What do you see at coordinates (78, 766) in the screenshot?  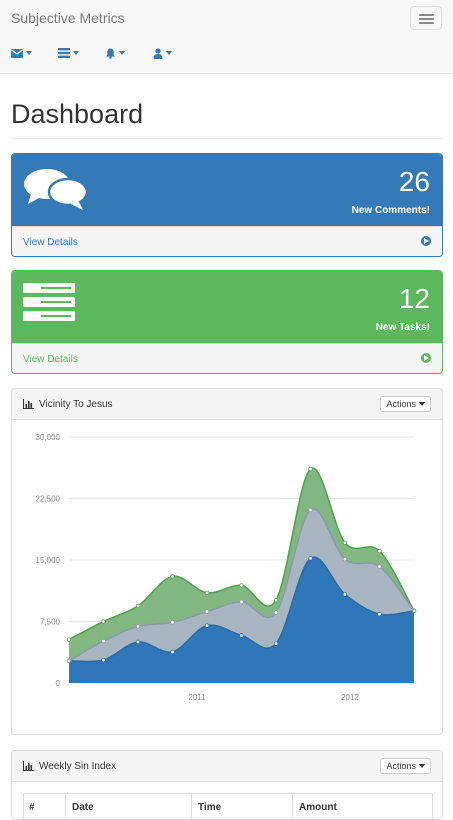 I see `table-panel-title: Weekly Sin Index` at bounding box center [78, 766].